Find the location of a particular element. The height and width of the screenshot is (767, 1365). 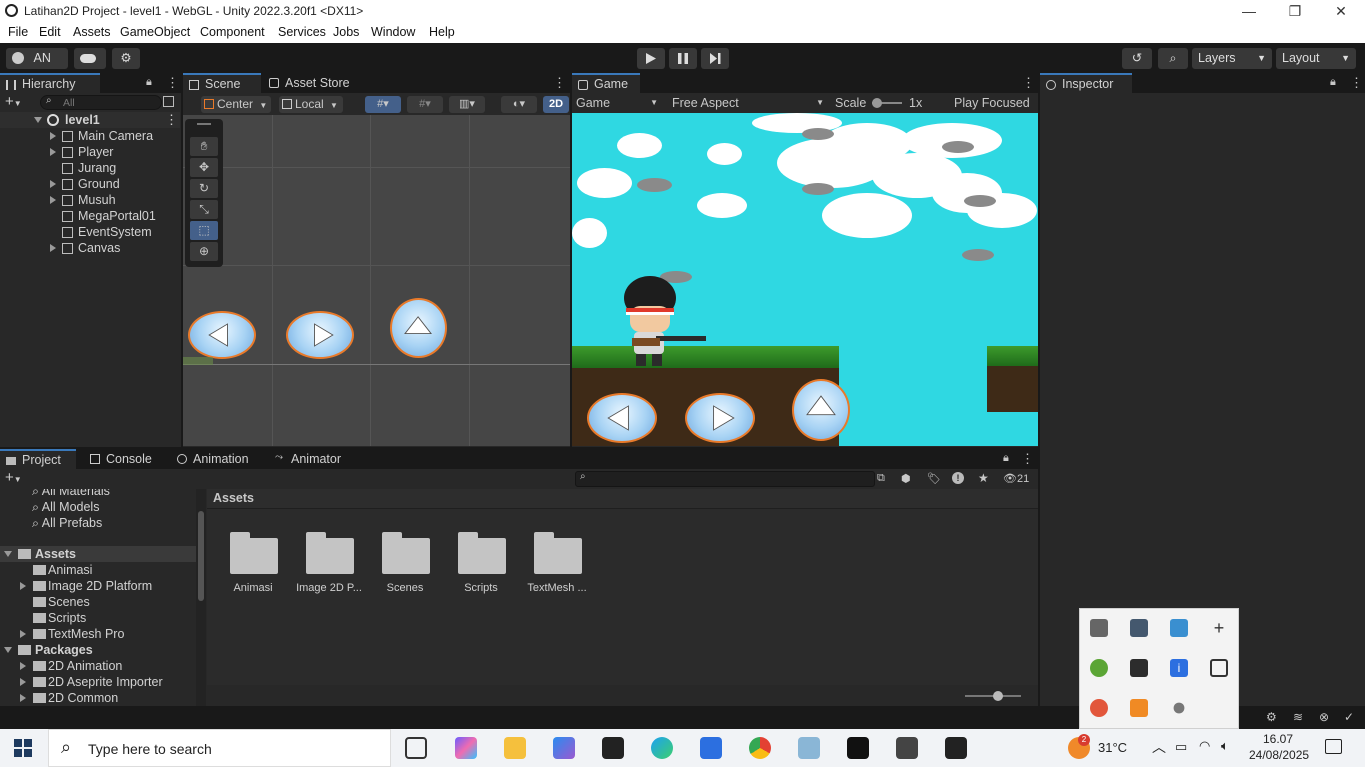

tab-inspector: Inspector is located at coordinates (1086, 83).